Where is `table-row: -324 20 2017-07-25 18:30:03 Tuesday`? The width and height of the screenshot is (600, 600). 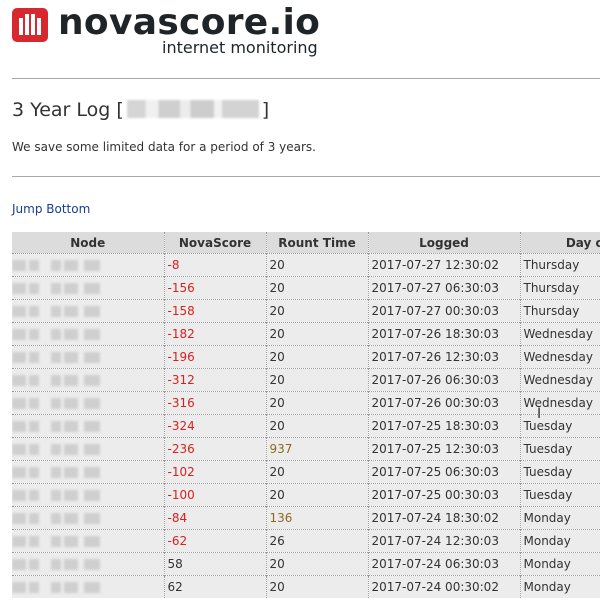
table-row: -324 20 2017-07-25 18:30:03 Tuesday is located at coordinates (306, 426).